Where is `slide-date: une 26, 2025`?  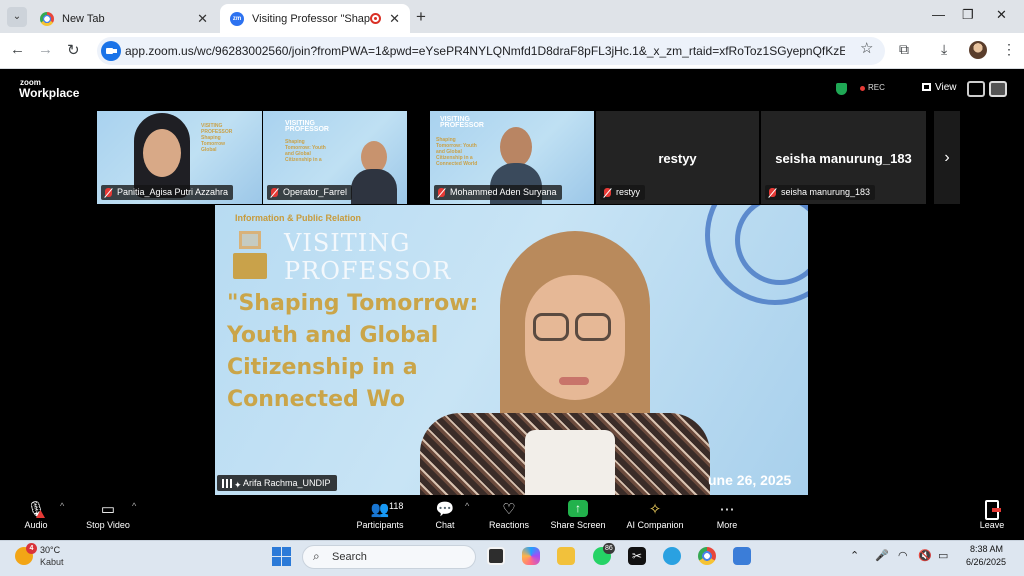 slide-date: une 26, 2025 is located at coordinates (750, 480).